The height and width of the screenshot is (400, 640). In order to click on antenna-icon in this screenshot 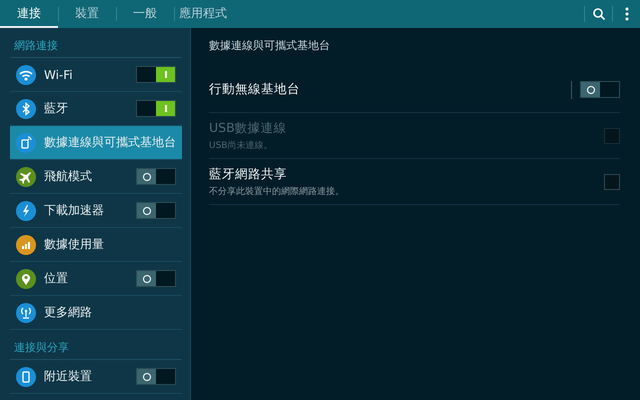, I will do `click(26, 312)`.